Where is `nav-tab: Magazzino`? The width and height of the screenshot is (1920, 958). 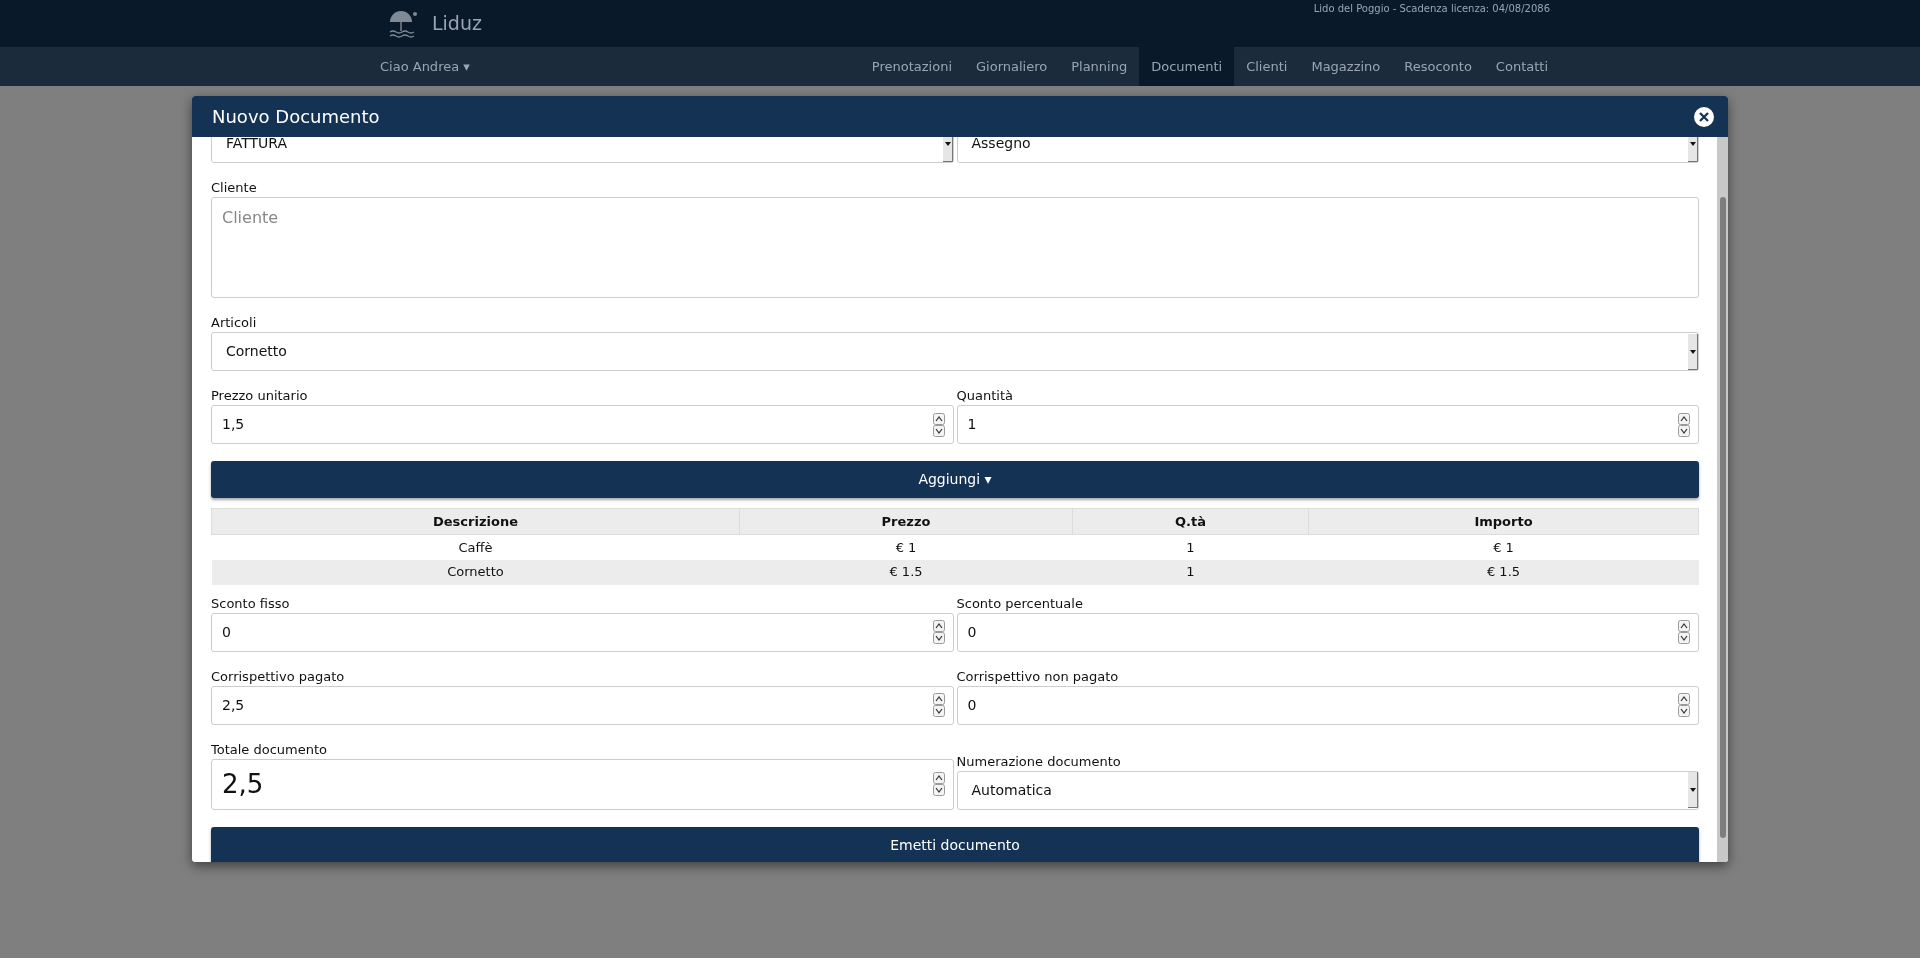
nav-tab: Magazzino is located at coordinates (1346, 66).